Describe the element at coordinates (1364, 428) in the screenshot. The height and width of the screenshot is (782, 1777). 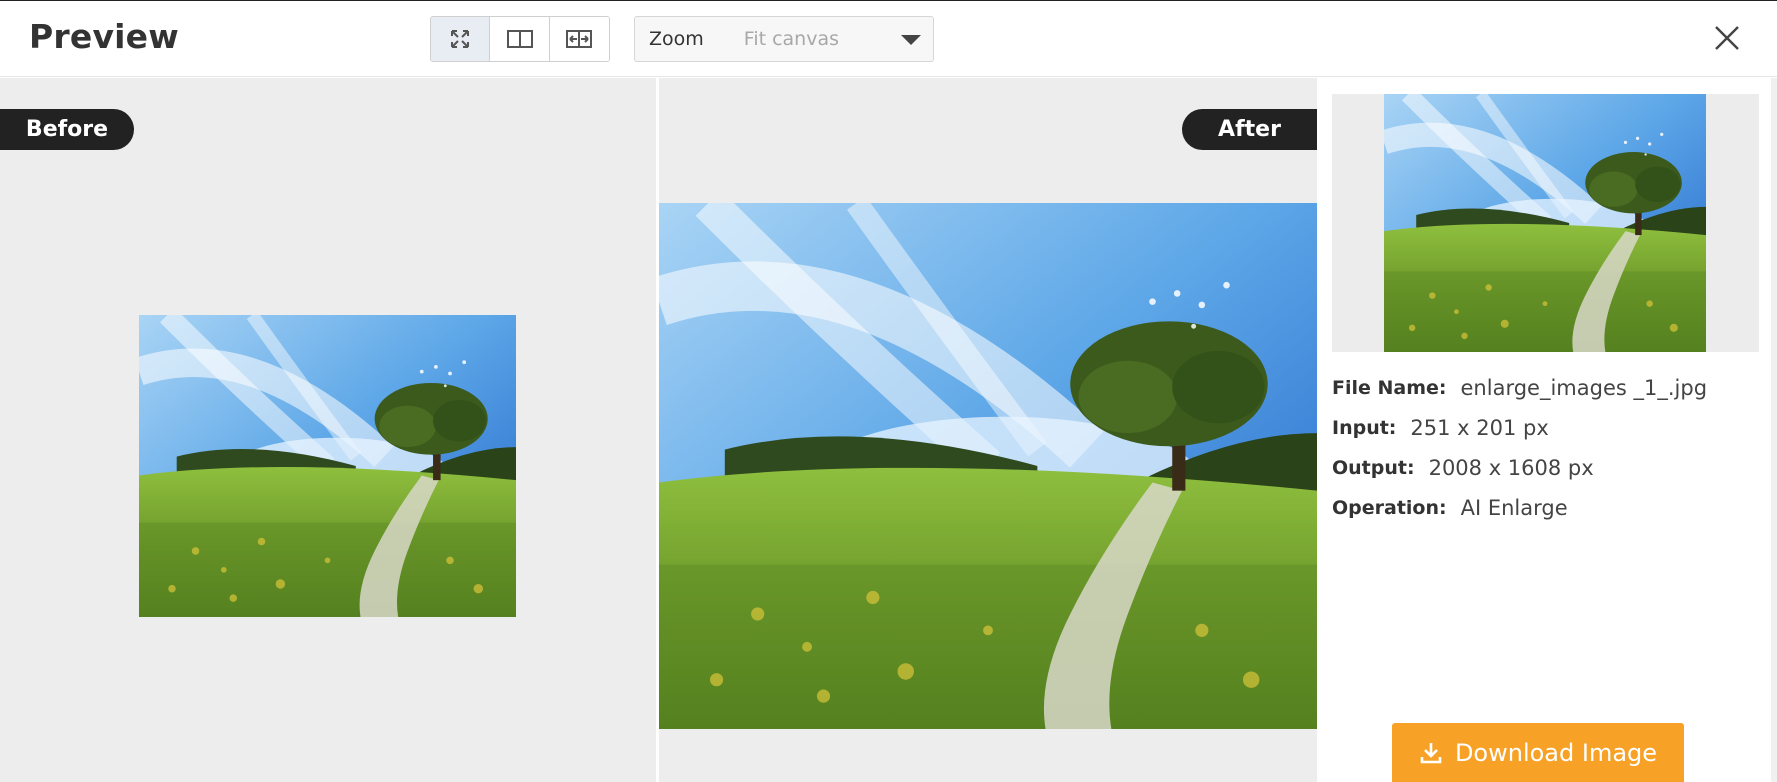
I see `input-label: Input:` at that location.